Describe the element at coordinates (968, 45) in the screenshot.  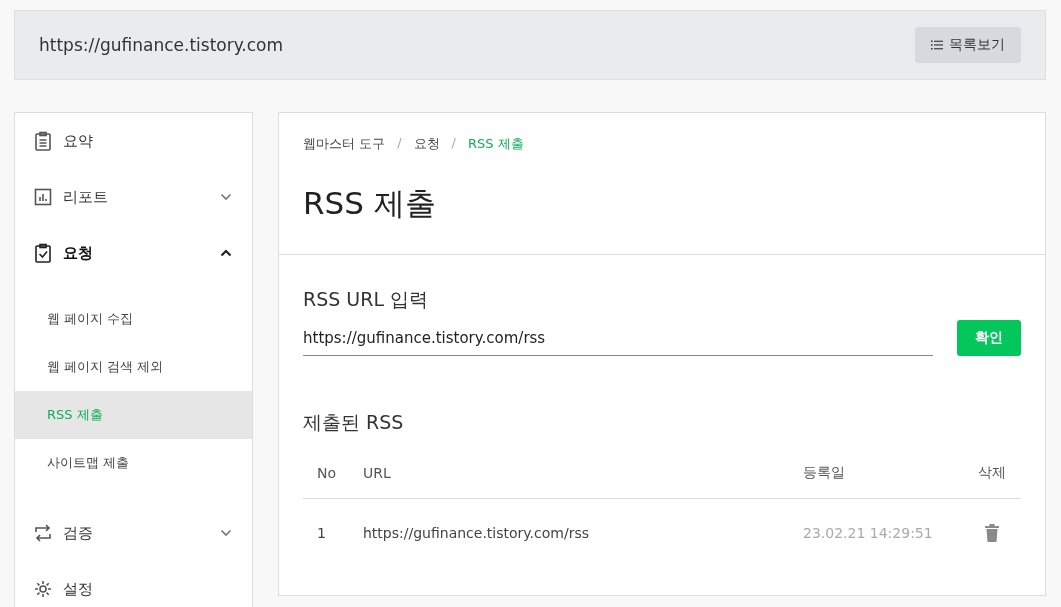
I see `list-button: 목록보기` at that location.